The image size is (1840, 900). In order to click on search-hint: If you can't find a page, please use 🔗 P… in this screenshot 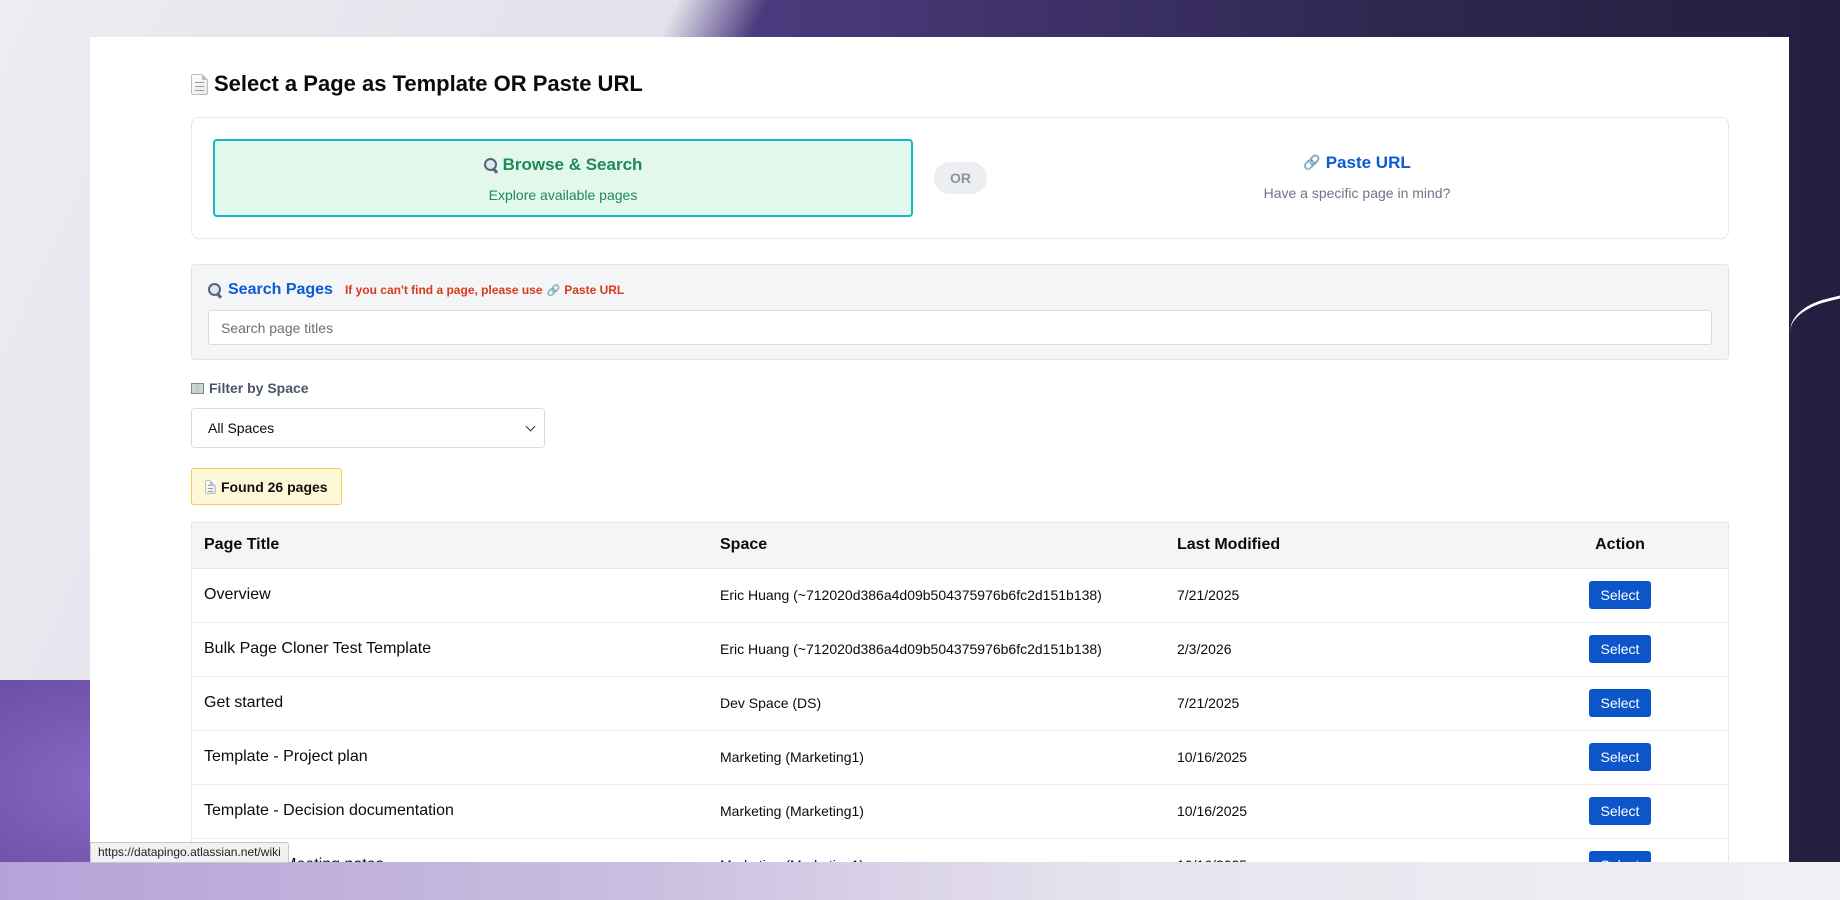, I will do `click(484, 290)`.